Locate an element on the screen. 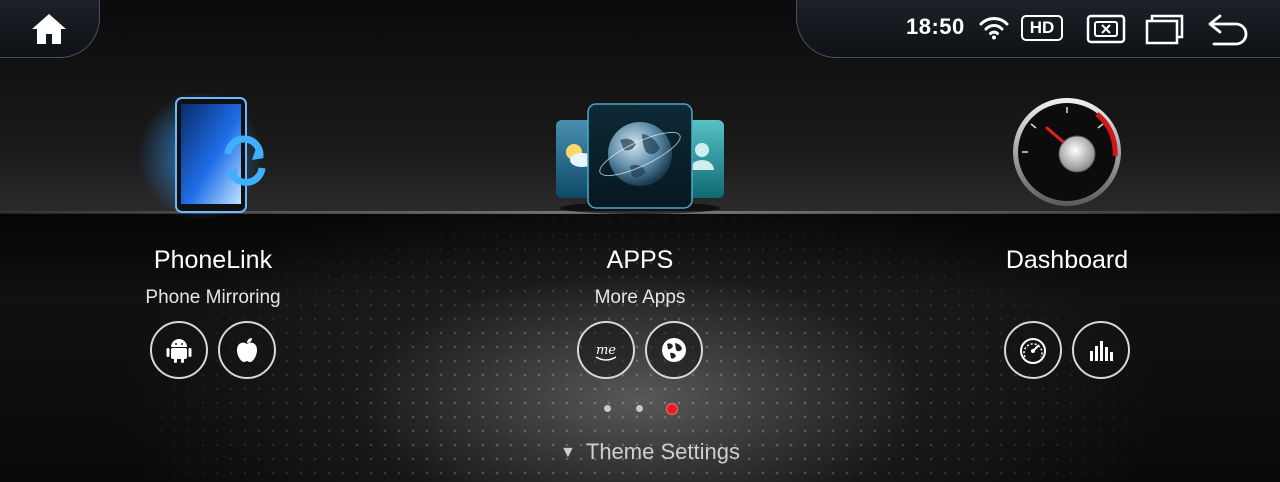 Image resolution: width=1280 pixels, height=482 pixels. tile-subtitle: More Apps is located at coordinates (640, 297).